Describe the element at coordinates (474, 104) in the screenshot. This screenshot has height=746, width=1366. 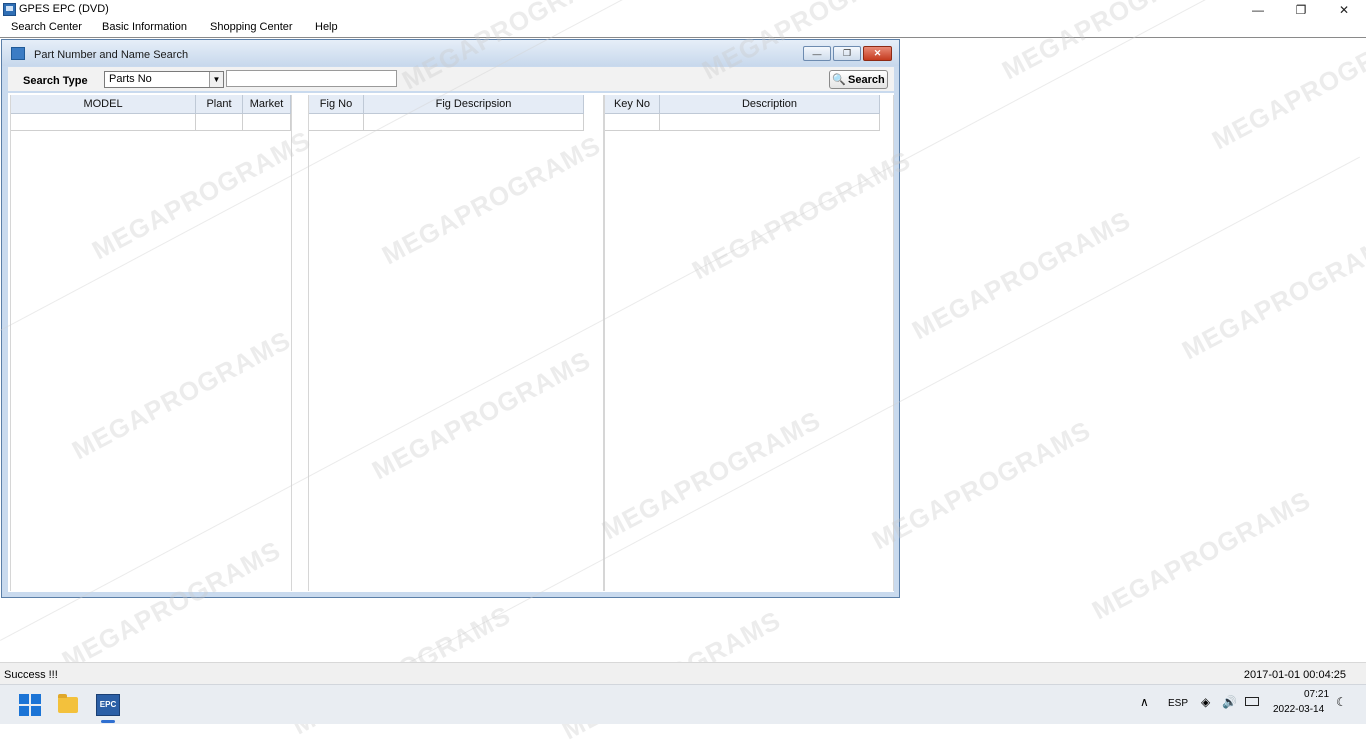
I see `column-header-fig-description: Fig Descripsion` at that location.